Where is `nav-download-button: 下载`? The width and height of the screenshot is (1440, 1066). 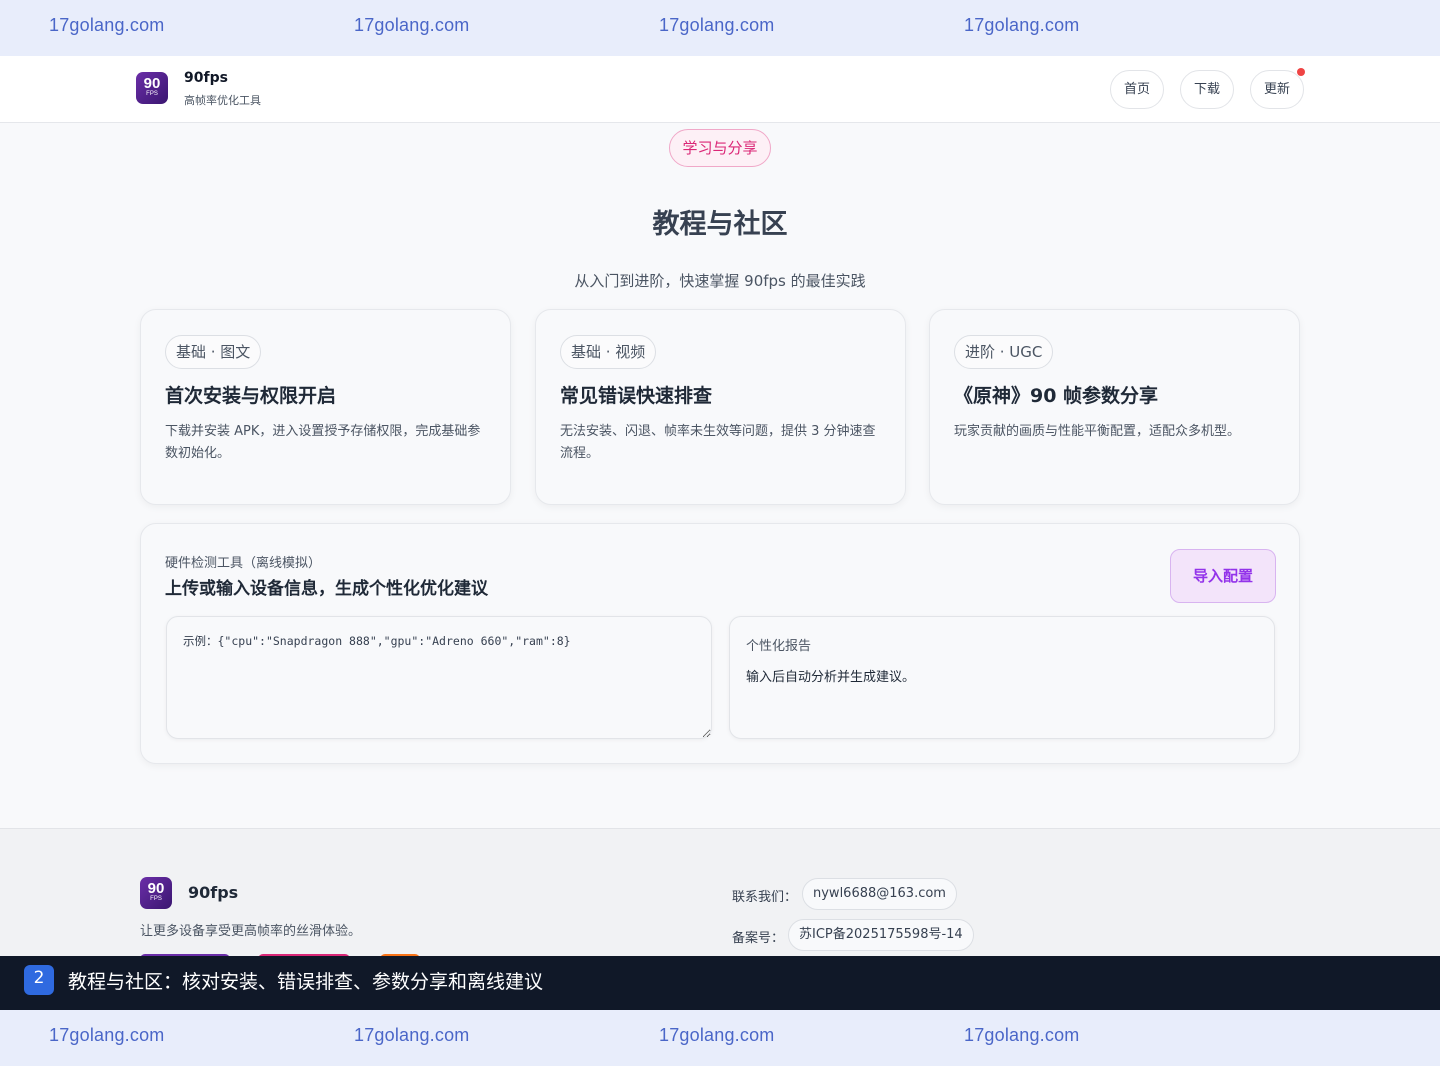 nav-download-button: 下载 is located at coordinates (1207, 89).